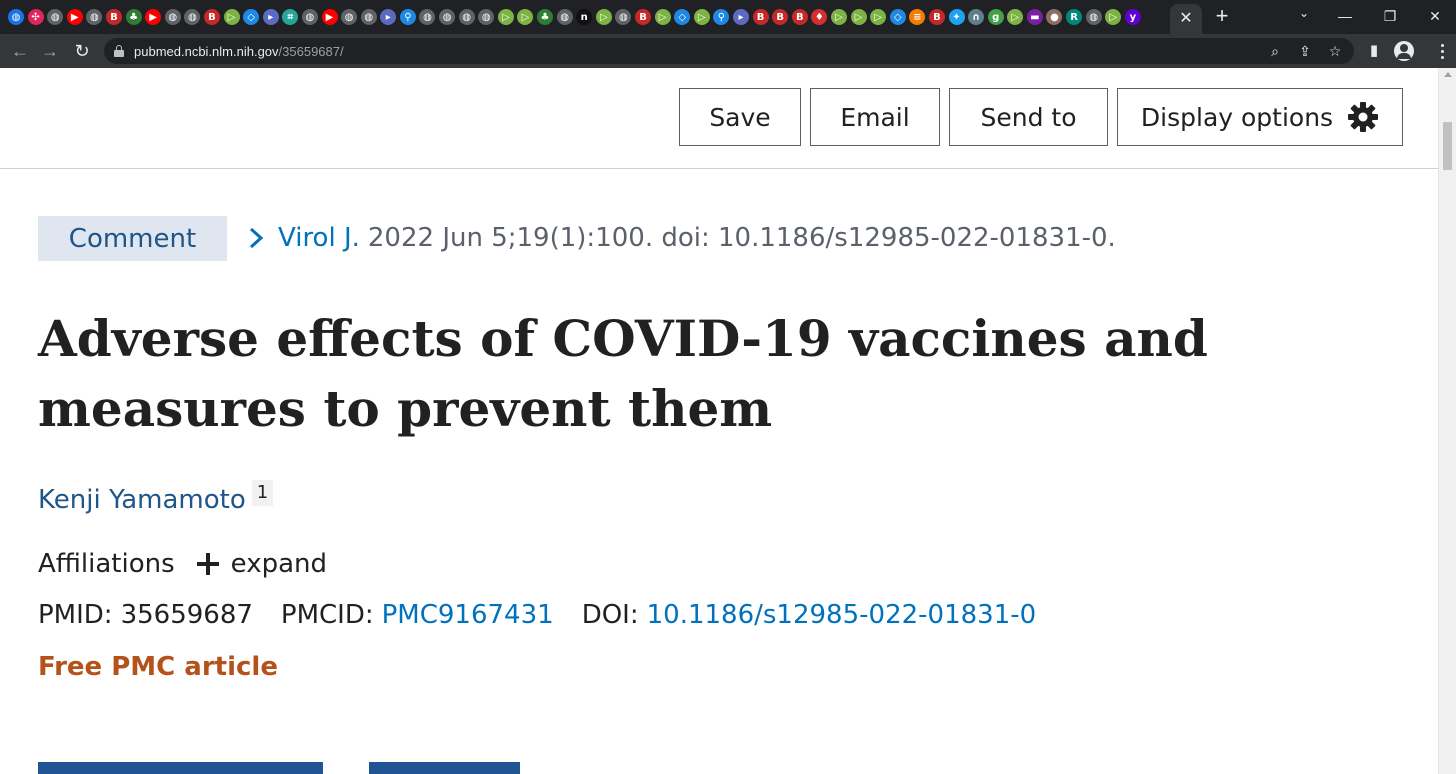 This screenshot has height=774, width=1456. Describe the element at coordinates (1435, 16) in the screenshot. I see `close-window-icon: ✕` at that location.